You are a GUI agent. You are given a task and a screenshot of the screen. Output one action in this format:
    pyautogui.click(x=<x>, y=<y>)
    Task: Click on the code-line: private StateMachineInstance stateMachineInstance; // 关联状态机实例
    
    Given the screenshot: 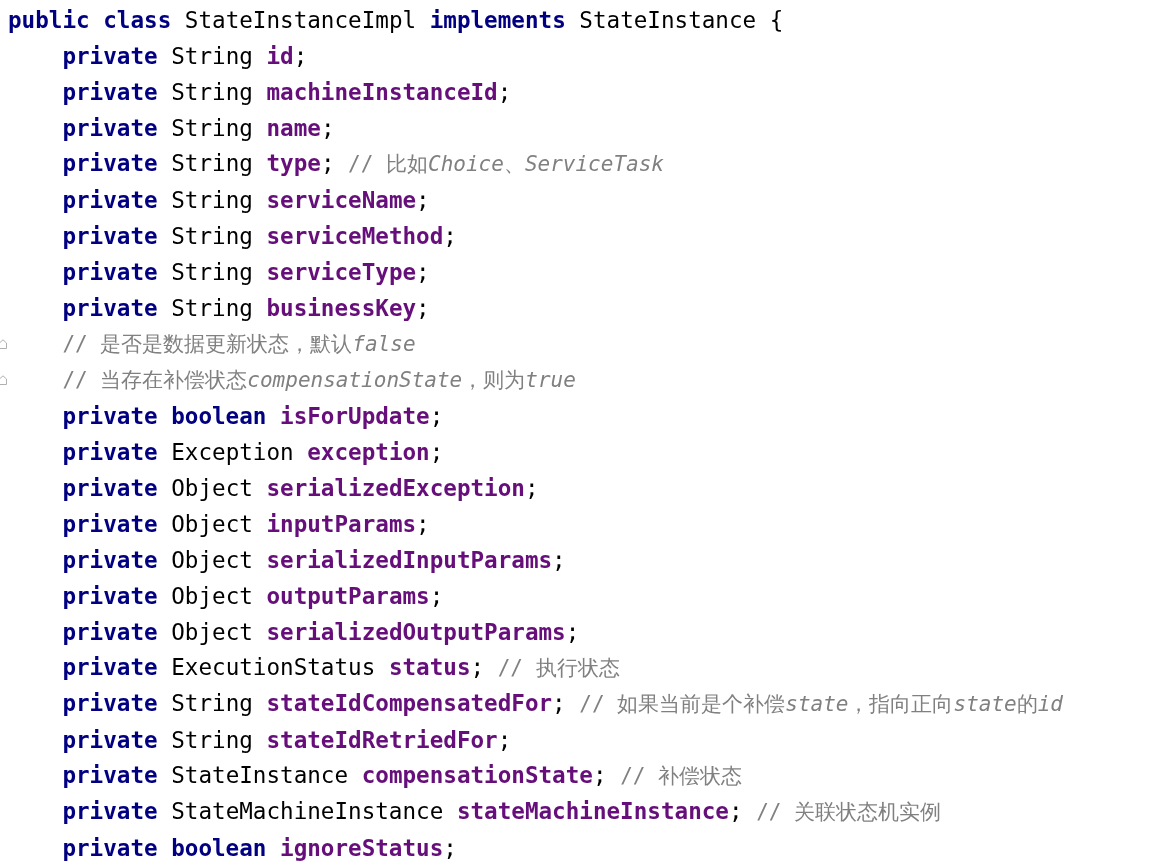 What is the action you would take?
    pyautogui.click(x=501, y=812)
    